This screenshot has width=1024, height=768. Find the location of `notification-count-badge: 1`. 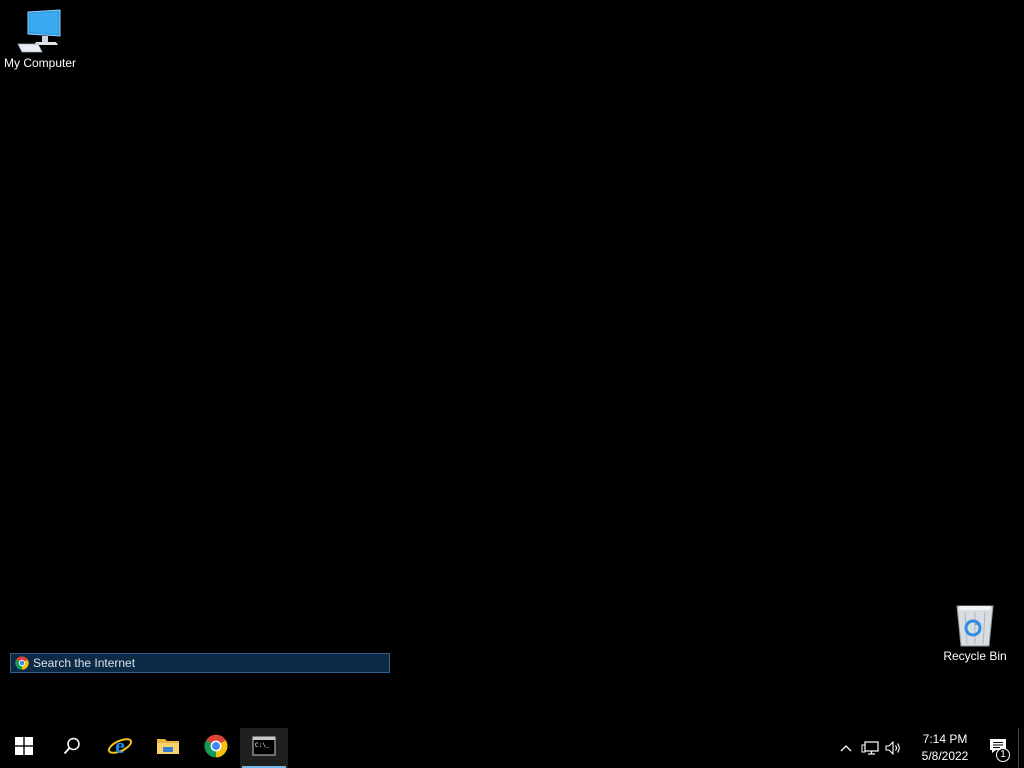

notification-count-badge: 1 is located at coordinates (1003, 755).